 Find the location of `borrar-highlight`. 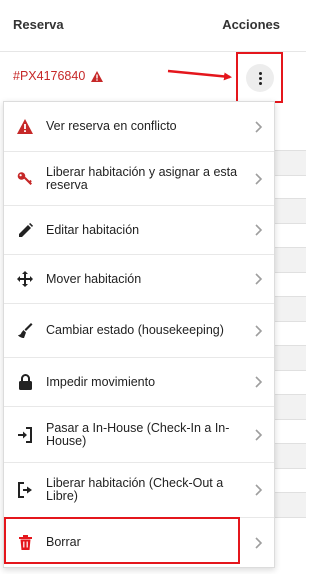

borrar-highlight is located at coordinates (122, 540).